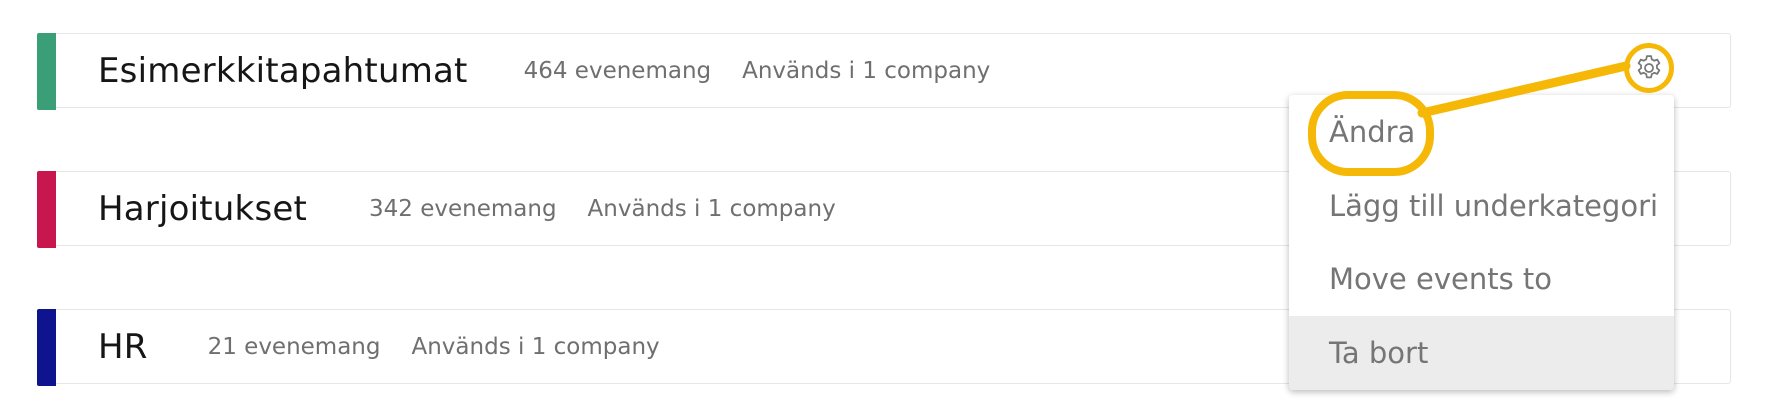  What do you see at coordinates (123, 346) in the screenshot?
I see `category-title: HR` at bounding box center [123, 346].